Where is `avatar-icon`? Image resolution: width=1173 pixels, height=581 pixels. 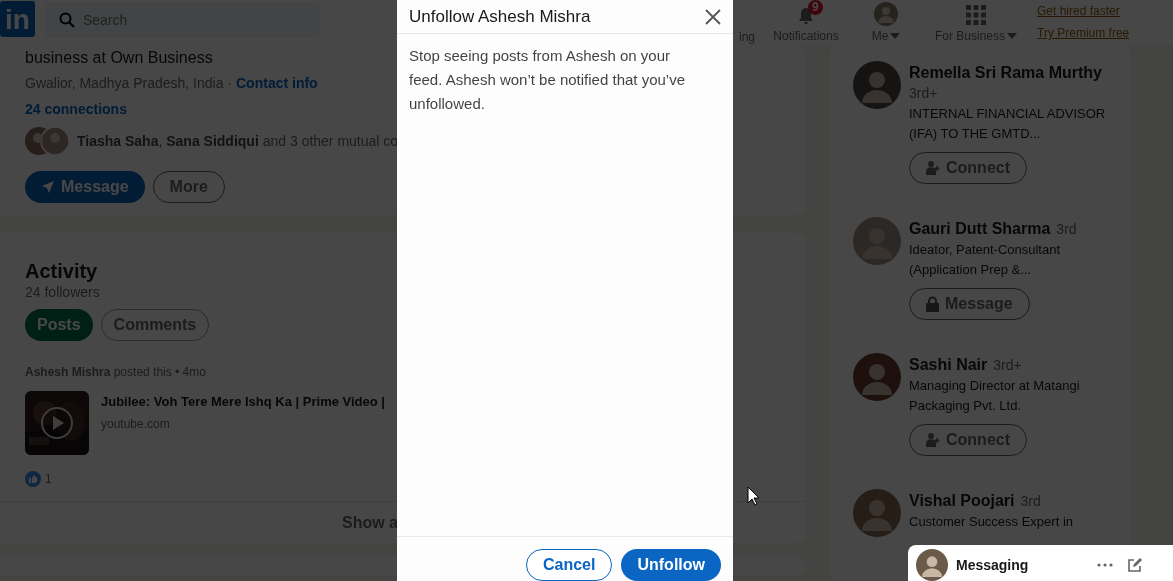
avatar-icon is located at coordinates (932, 565).